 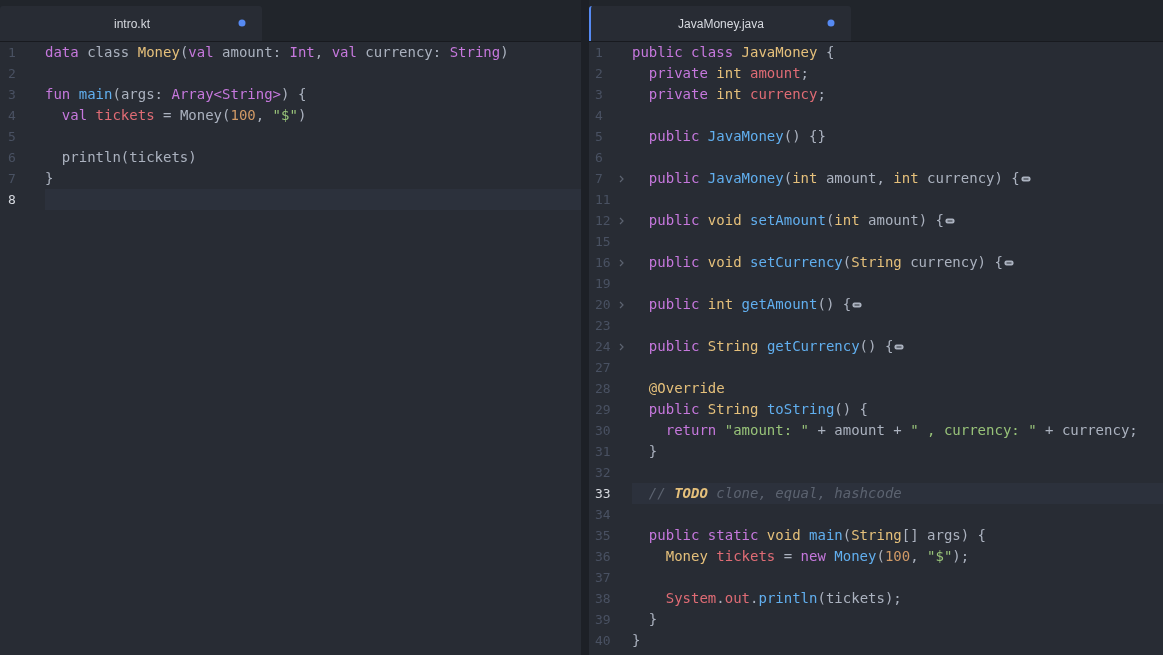 I want to click on code-line: public String getCurrency() {, so click(x=770, y=346).